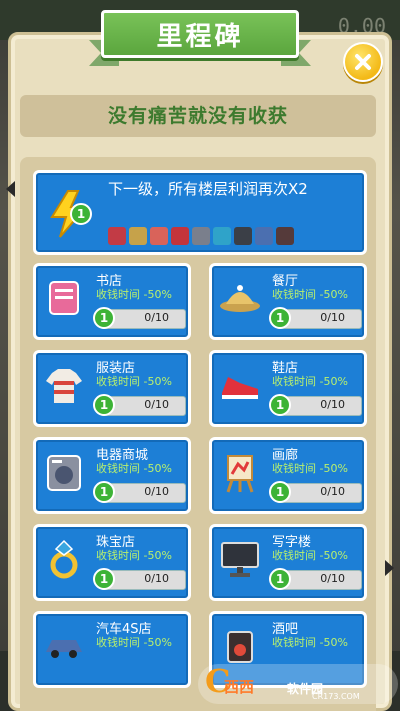 This screenshot has width=400, height=711. Describe the element at coordinates (10, 189) in the screenshot. I see `scroll-left-arrow-icon` at that location.